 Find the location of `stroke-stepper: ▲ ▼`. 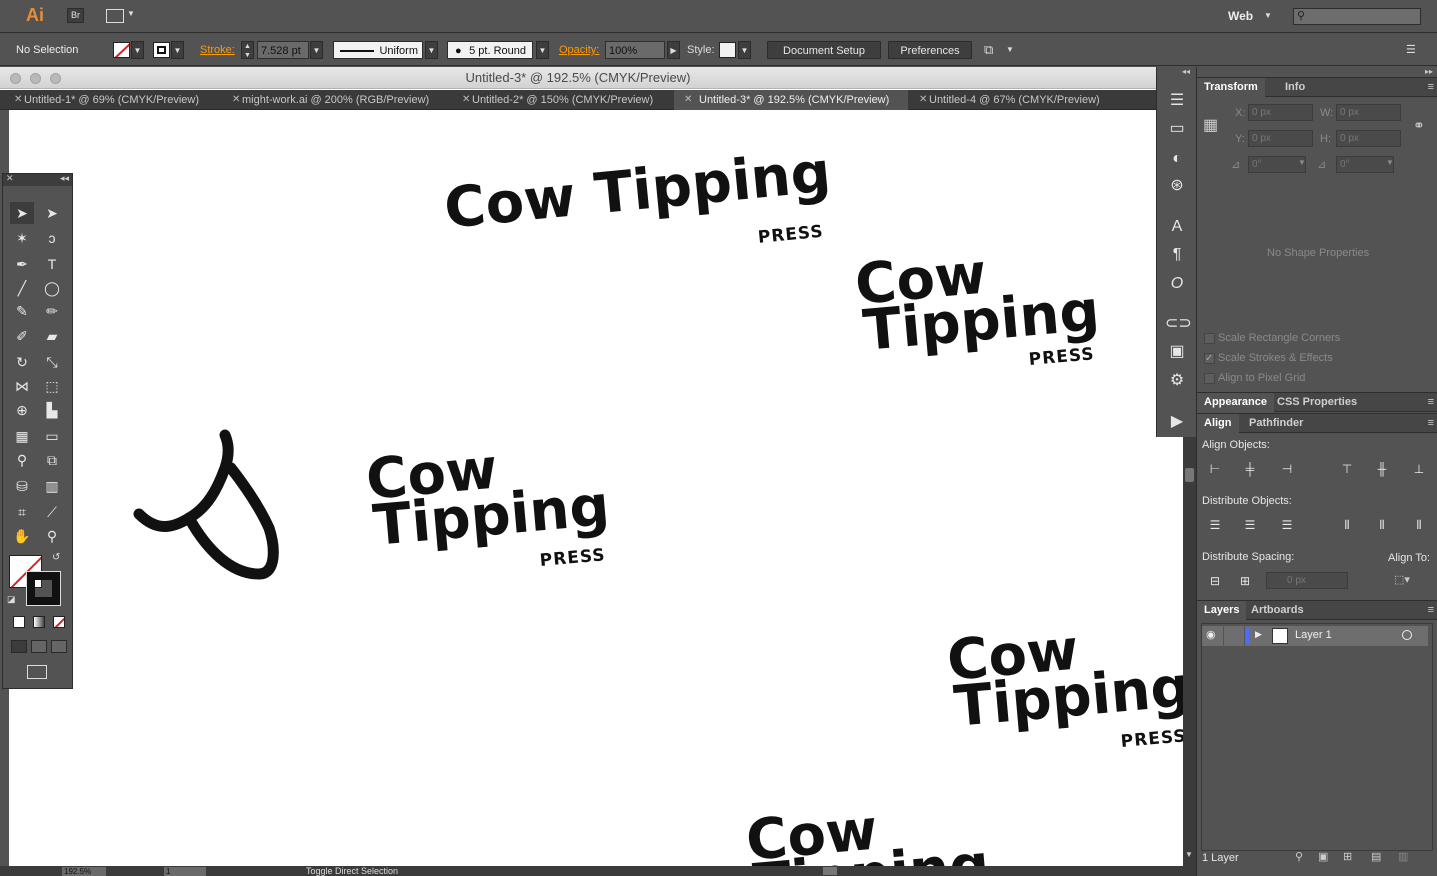

stroke-stepper: ▲ ▼ is located at coordinates (247, 50).